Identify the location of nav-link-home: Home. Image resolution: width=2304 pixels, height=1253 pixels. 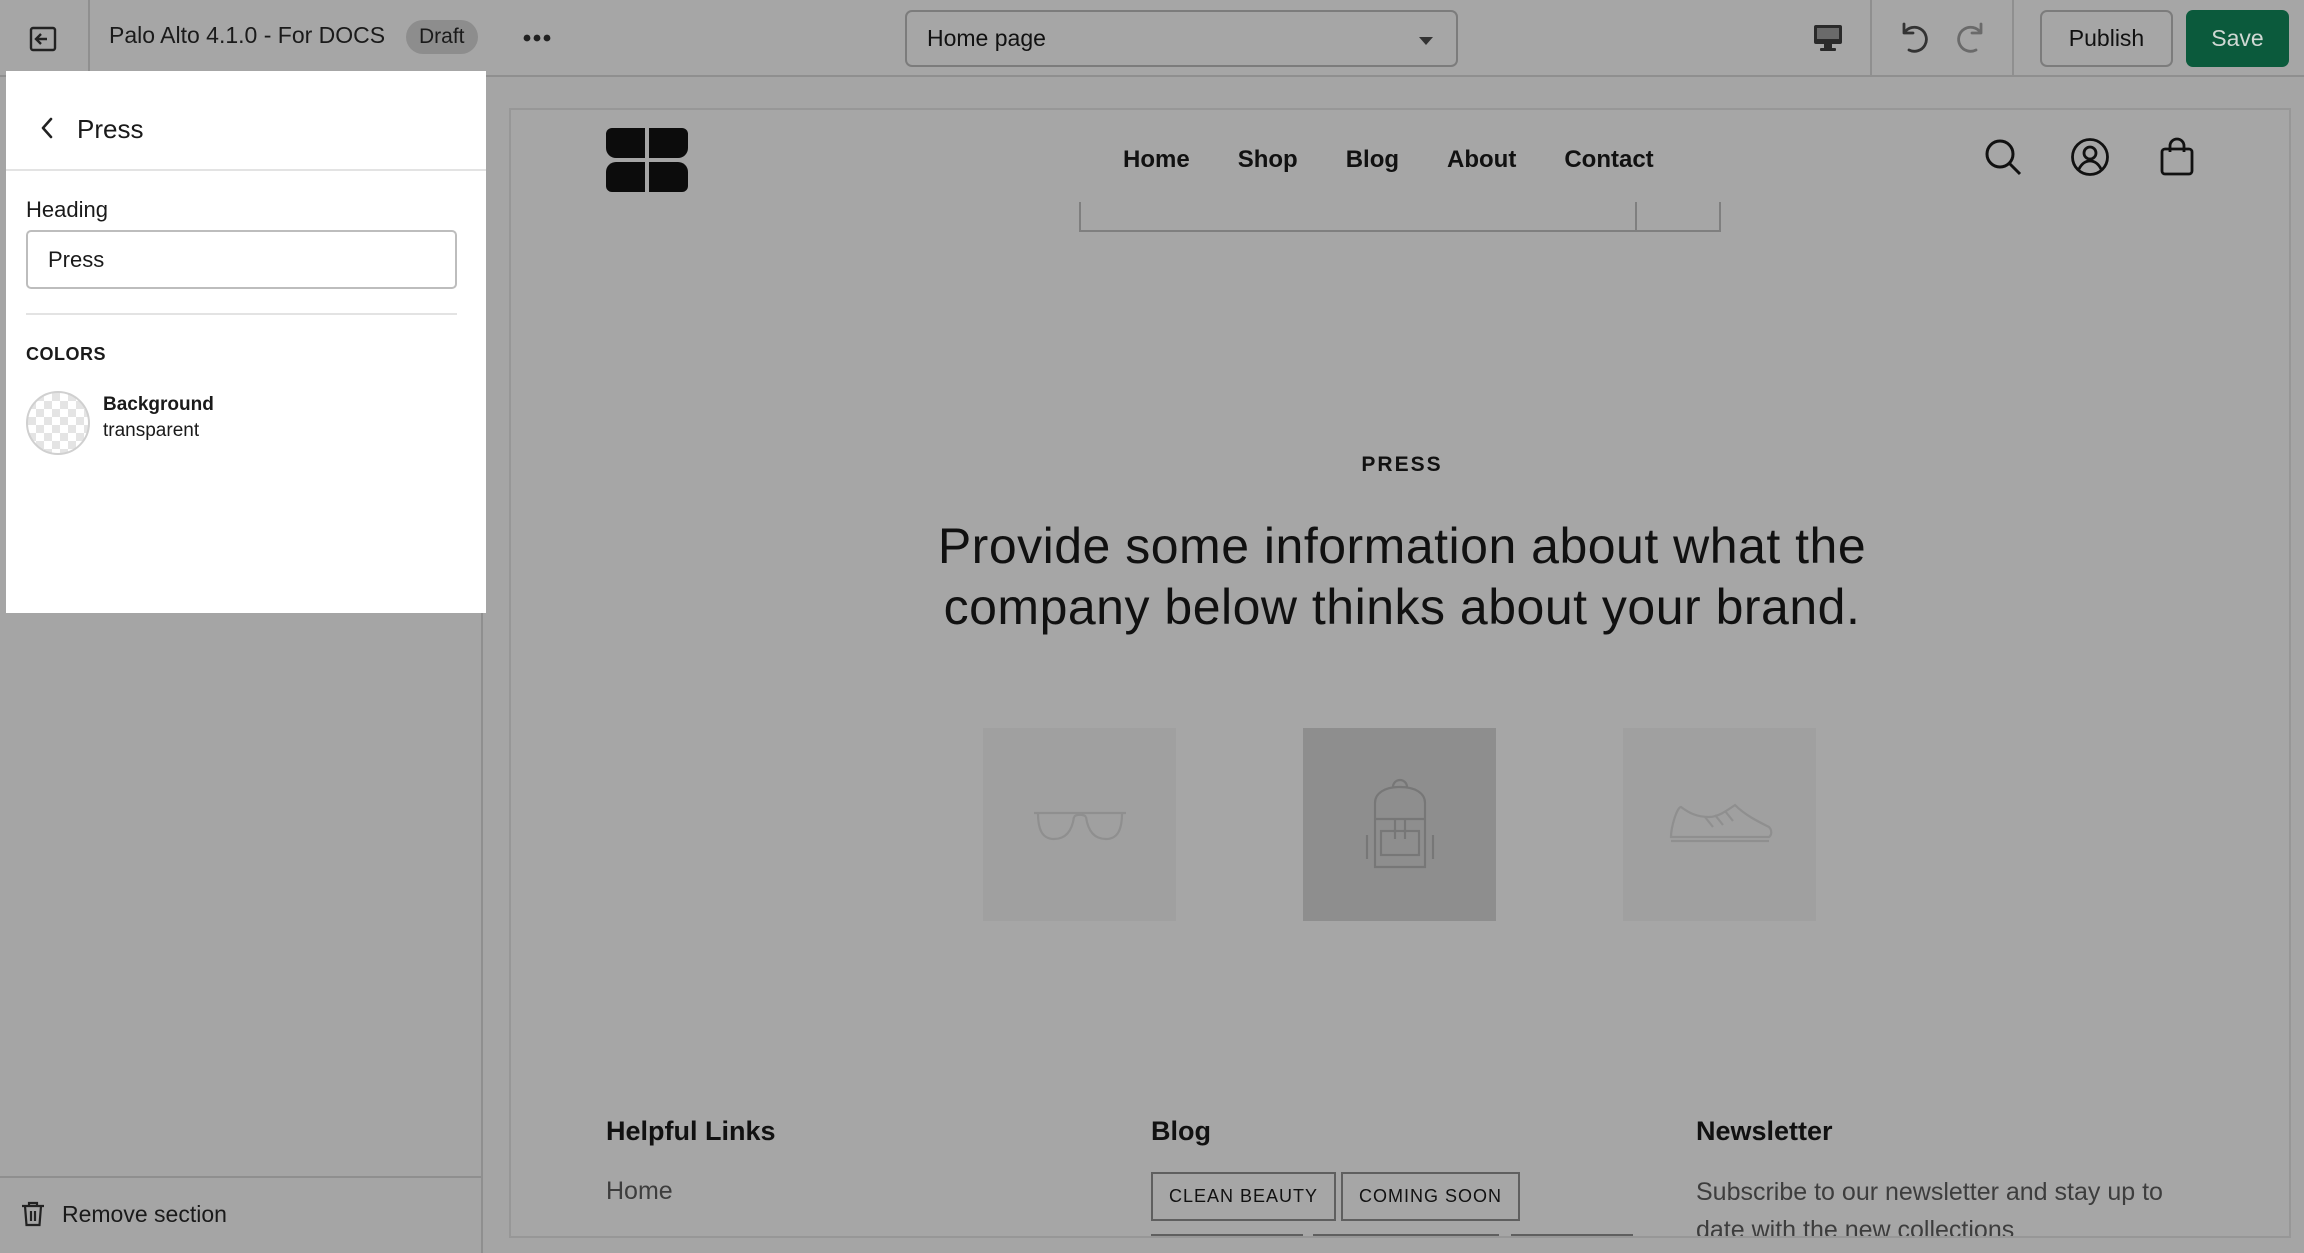
(1156, 160).